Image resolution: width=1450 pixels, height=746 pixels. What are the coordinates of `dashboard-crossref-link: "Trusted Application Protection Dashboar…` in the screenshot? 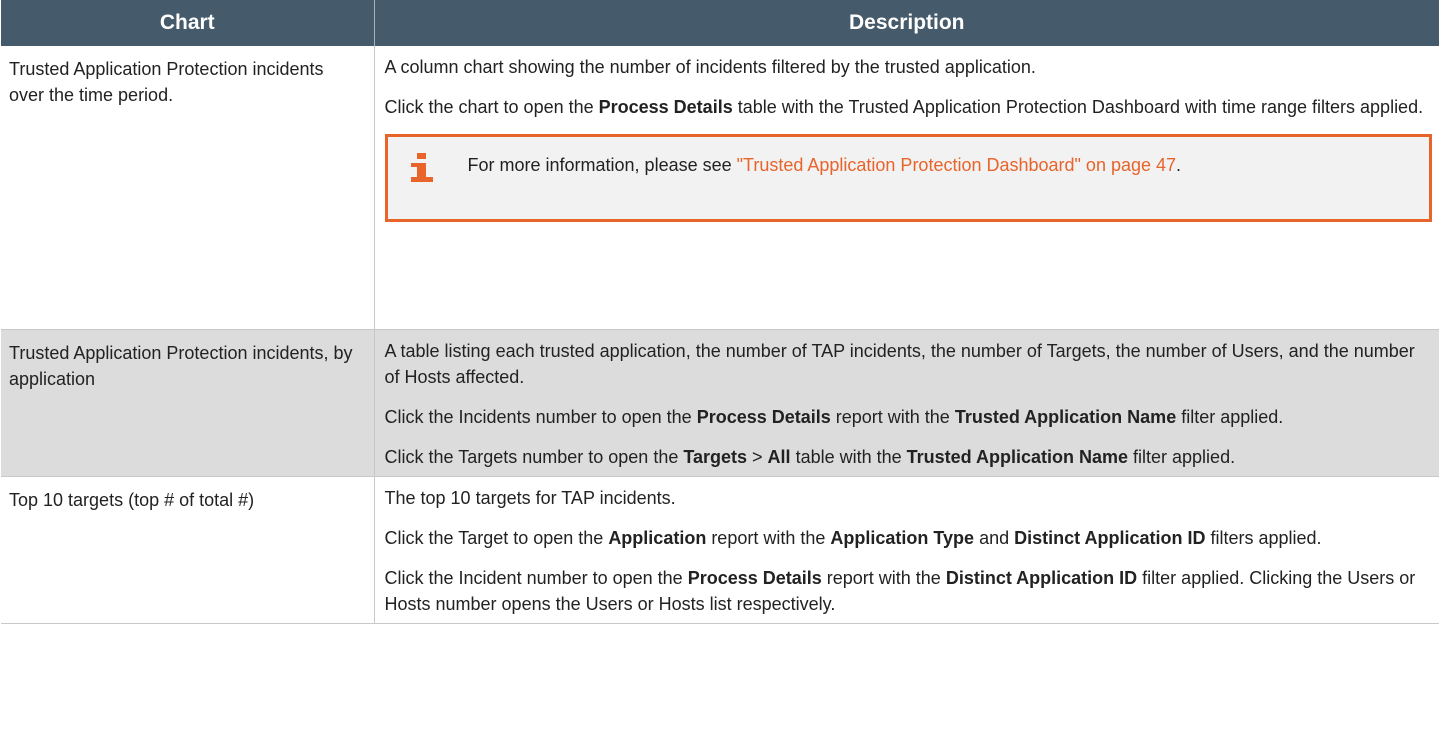 It's located at (956, 165).